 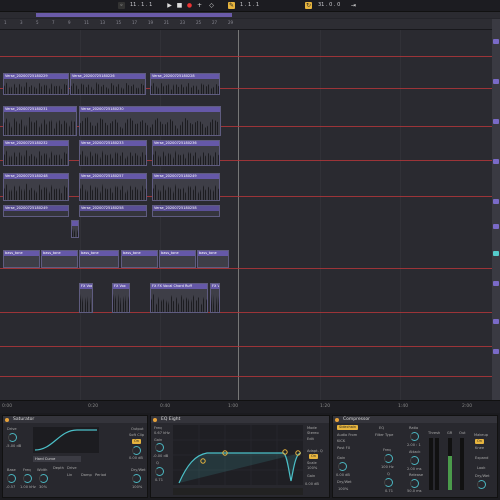 I want to click on base-knob, so click(x=11, y=478).